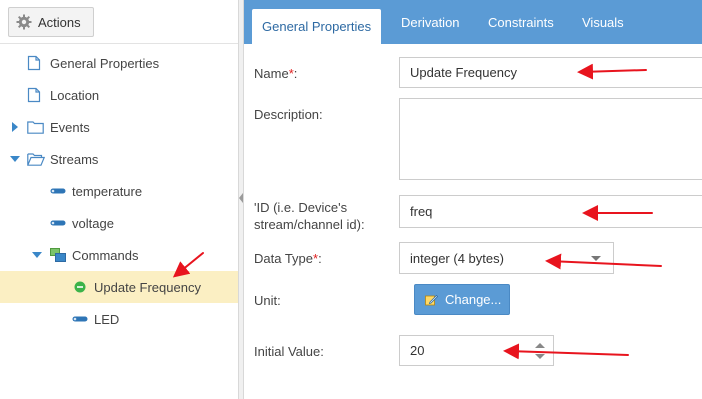 The height and width of the screenshot is (399, 702). What do you see at coordinates (80, 287) in the screenshot?
I see `command-icon` at bounding box center [80, 287].